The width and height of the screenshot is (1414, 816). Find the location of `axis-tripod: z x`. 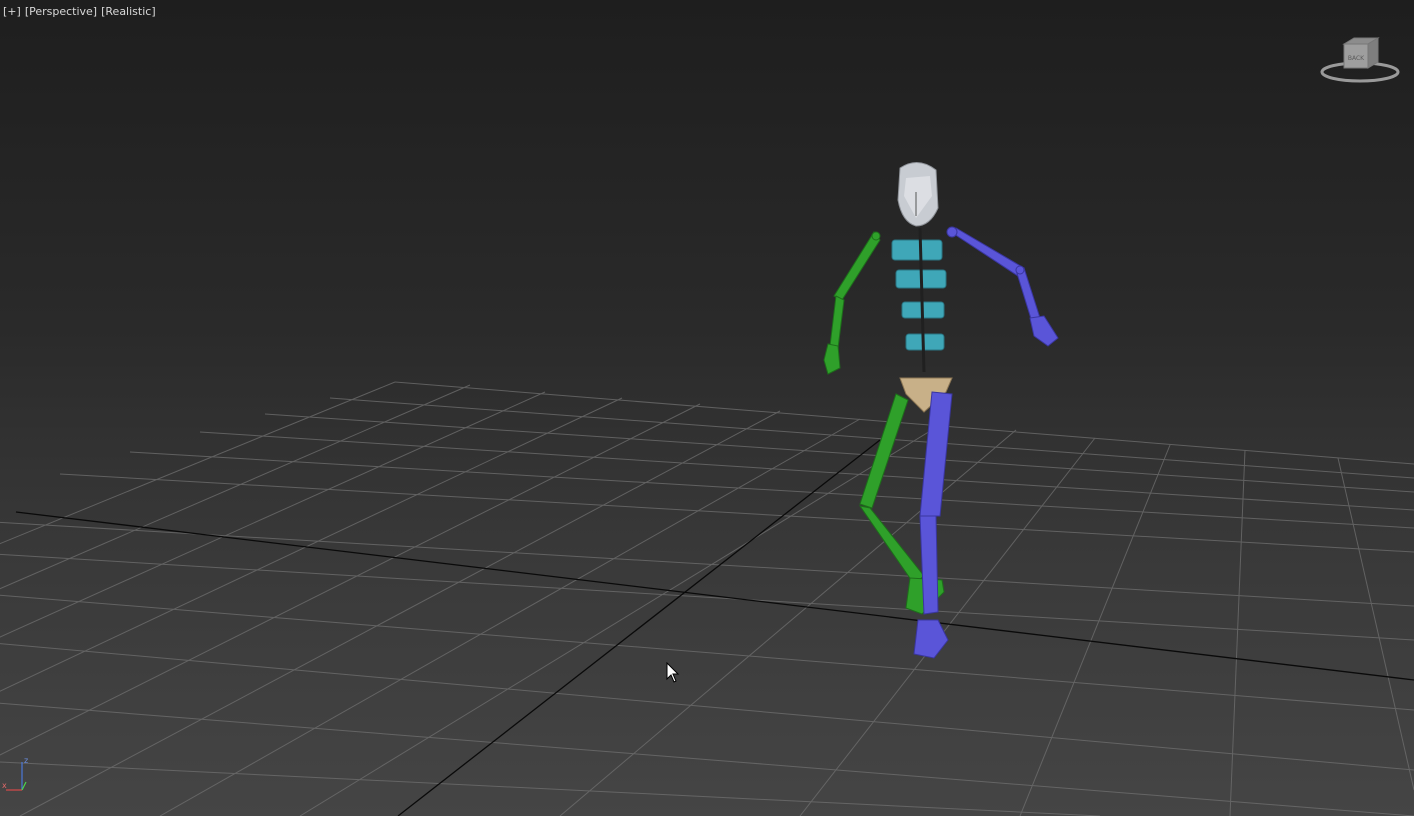

axis-tripod: z x is located at coordinates (15, 773).